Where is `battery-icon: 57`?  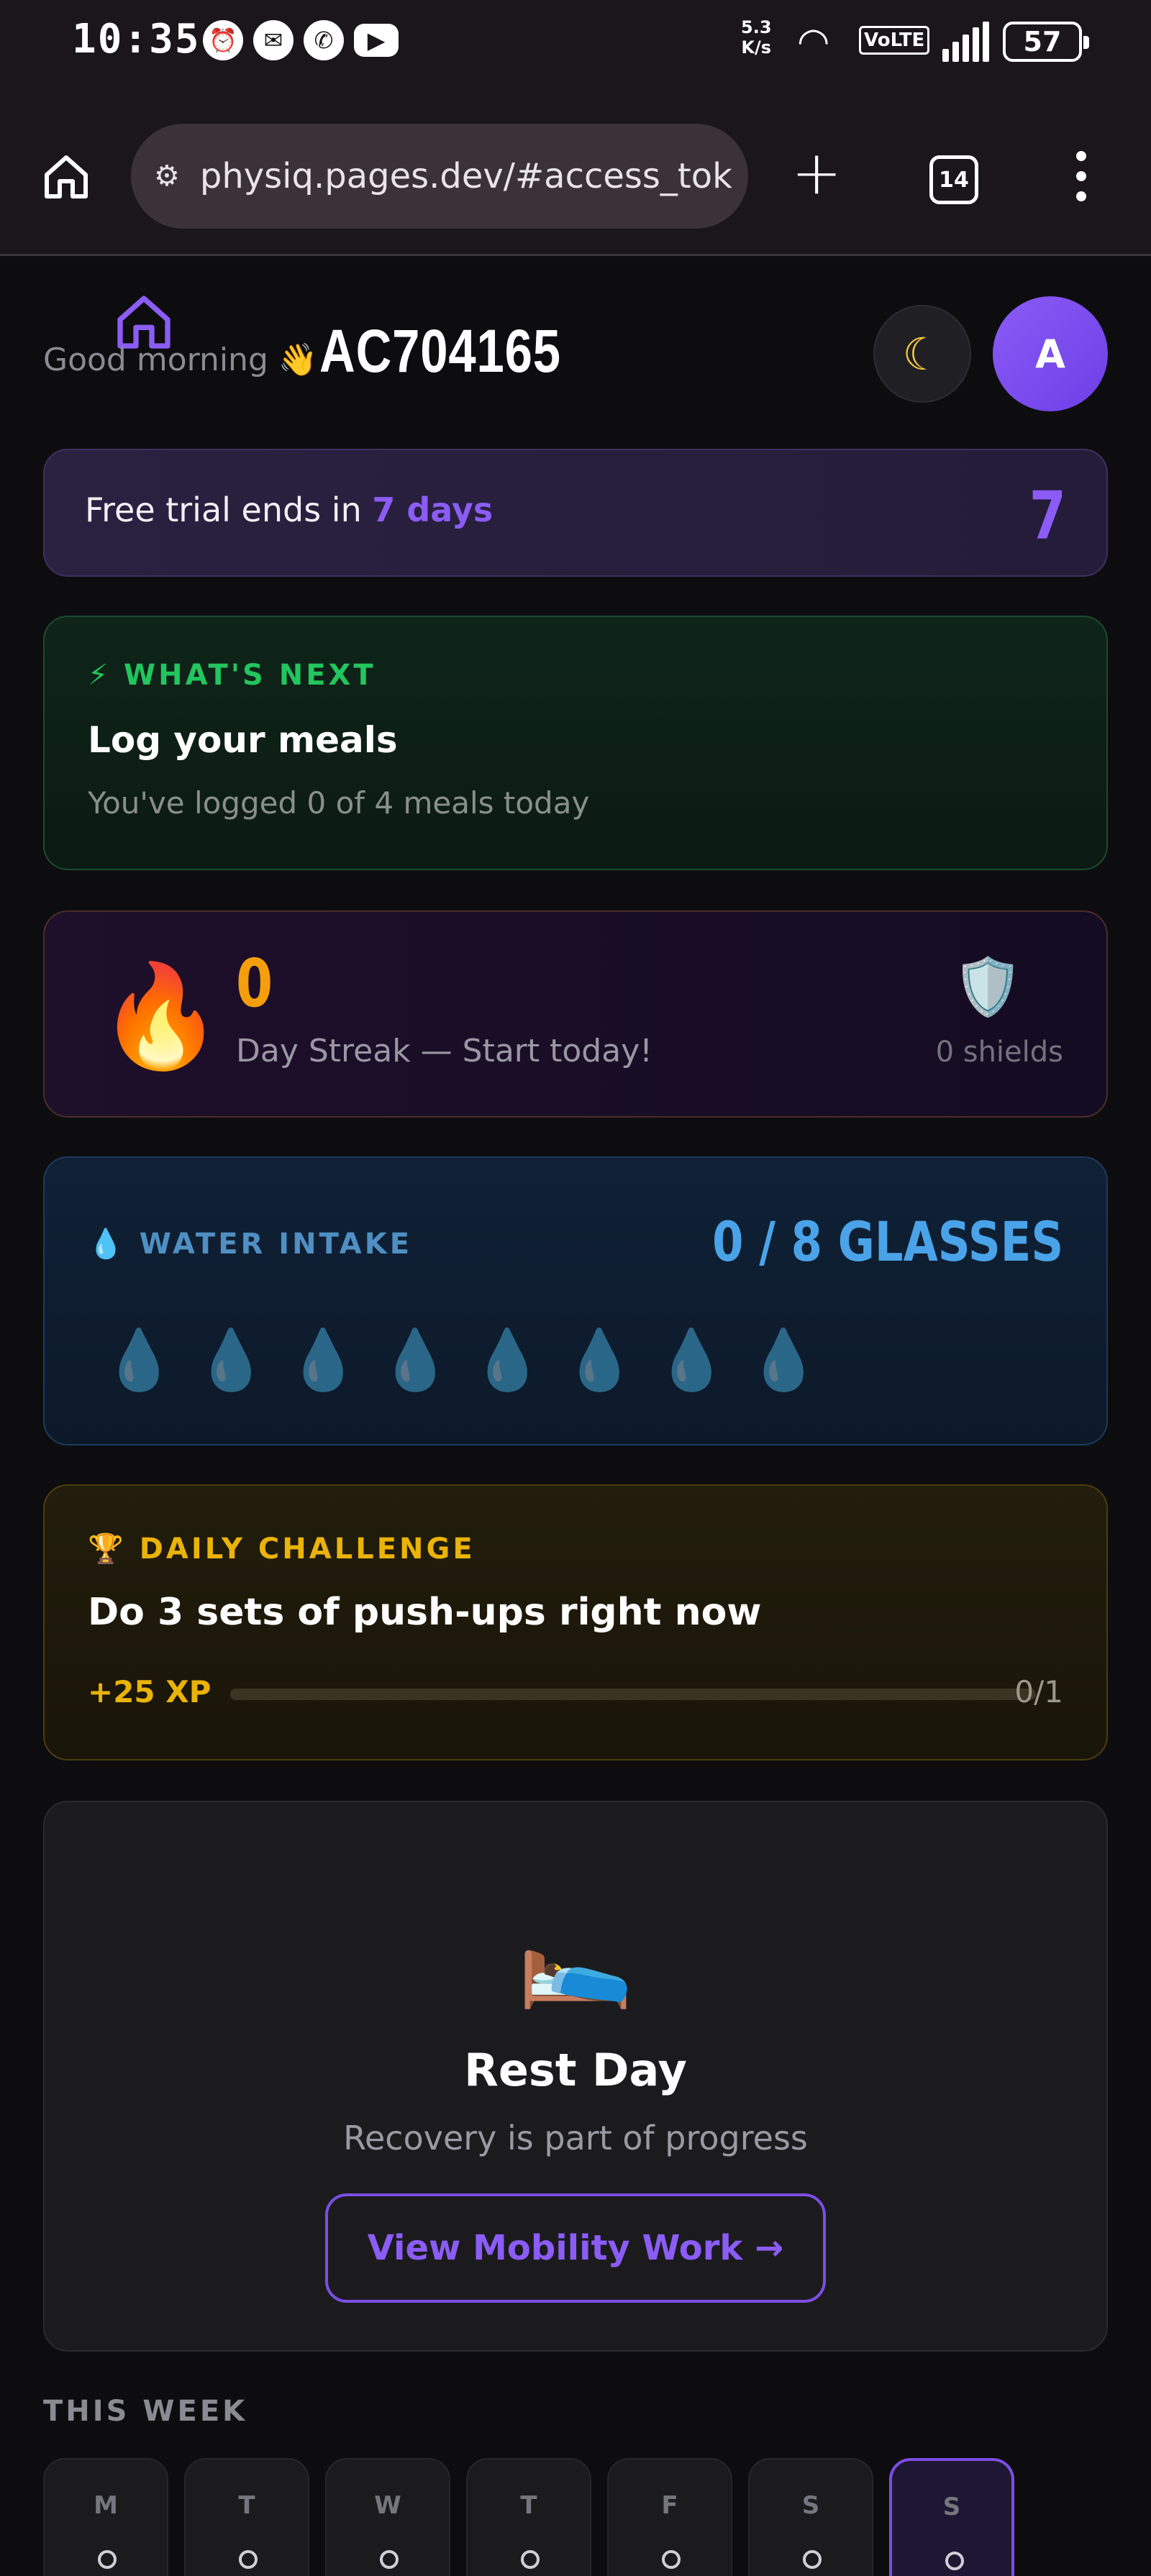
battery-icon: 57 is located at coordinates (1046, 42).